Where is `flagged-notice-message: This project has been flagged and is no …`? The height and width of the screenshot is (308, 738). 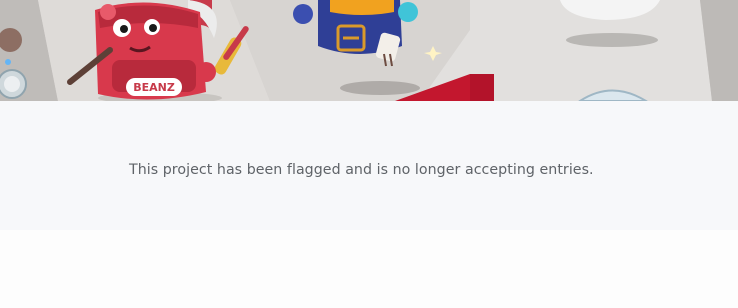 flagged-notice-message: This project has been flagged and is no … is located at coordinates (361, 170).